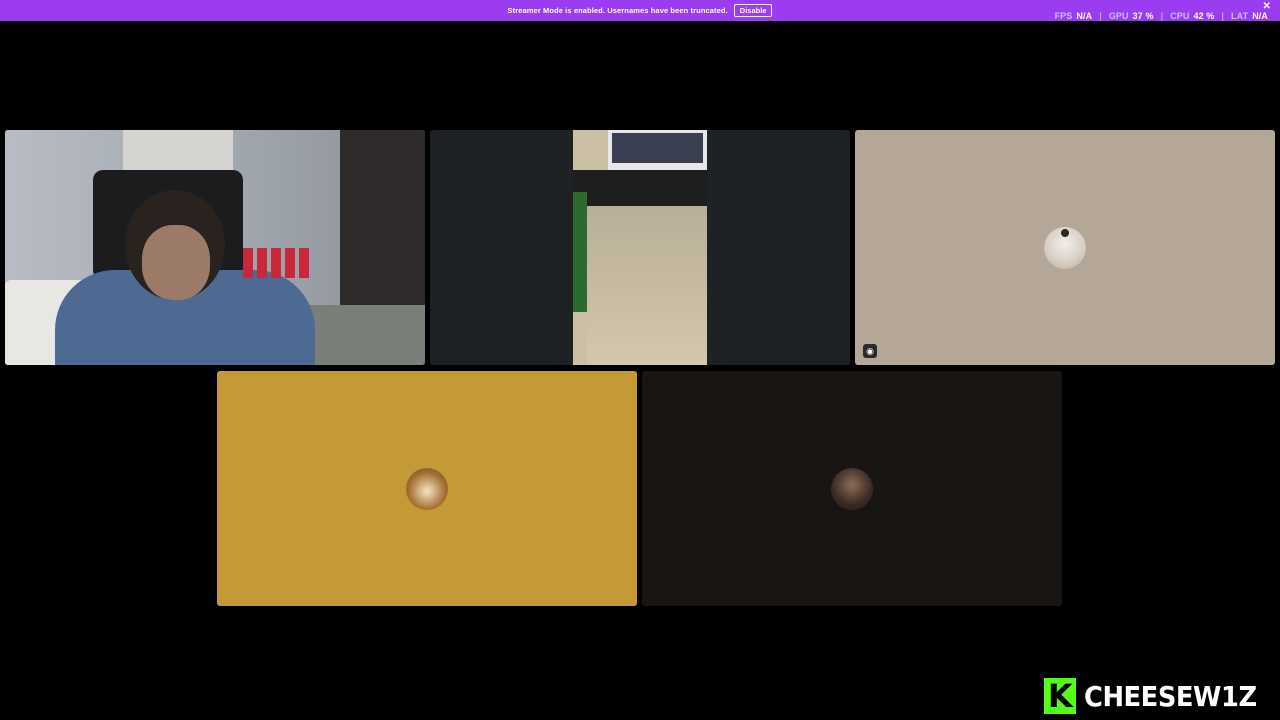 The width and height of the screenshot is (1280, 720). I want to click on screen-share-green-edge, so click(580, 252).